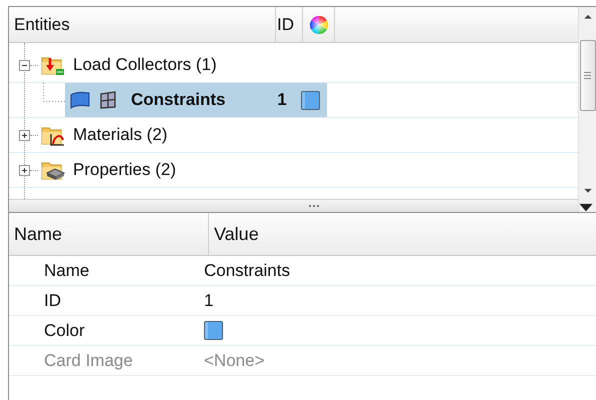  What do you see at coordinates (64, 330) in the screenshot?
I see `property-name: Color` at bounding box center [64, 330].